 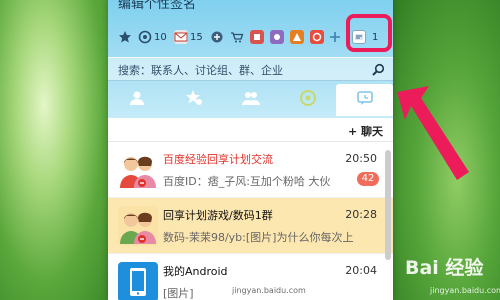 I want to click on conversation-time: 20:50, so click(x=361, y=158).